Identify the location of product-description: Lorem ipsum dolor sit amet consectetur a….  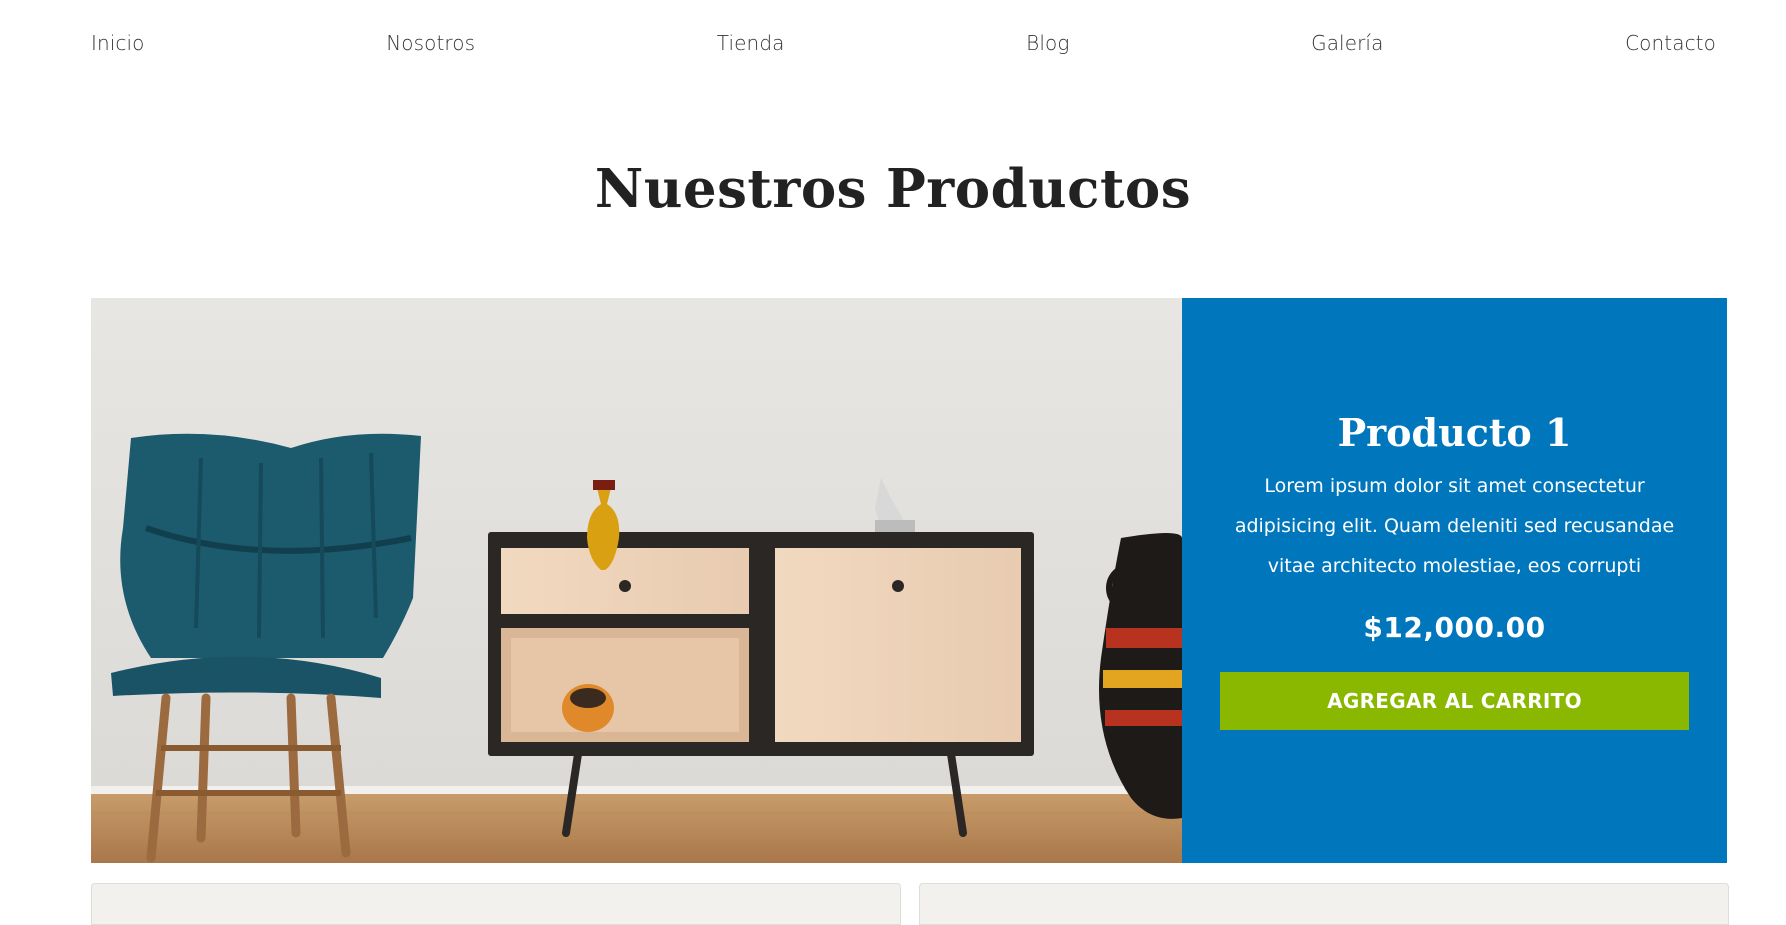
(1454, 525).